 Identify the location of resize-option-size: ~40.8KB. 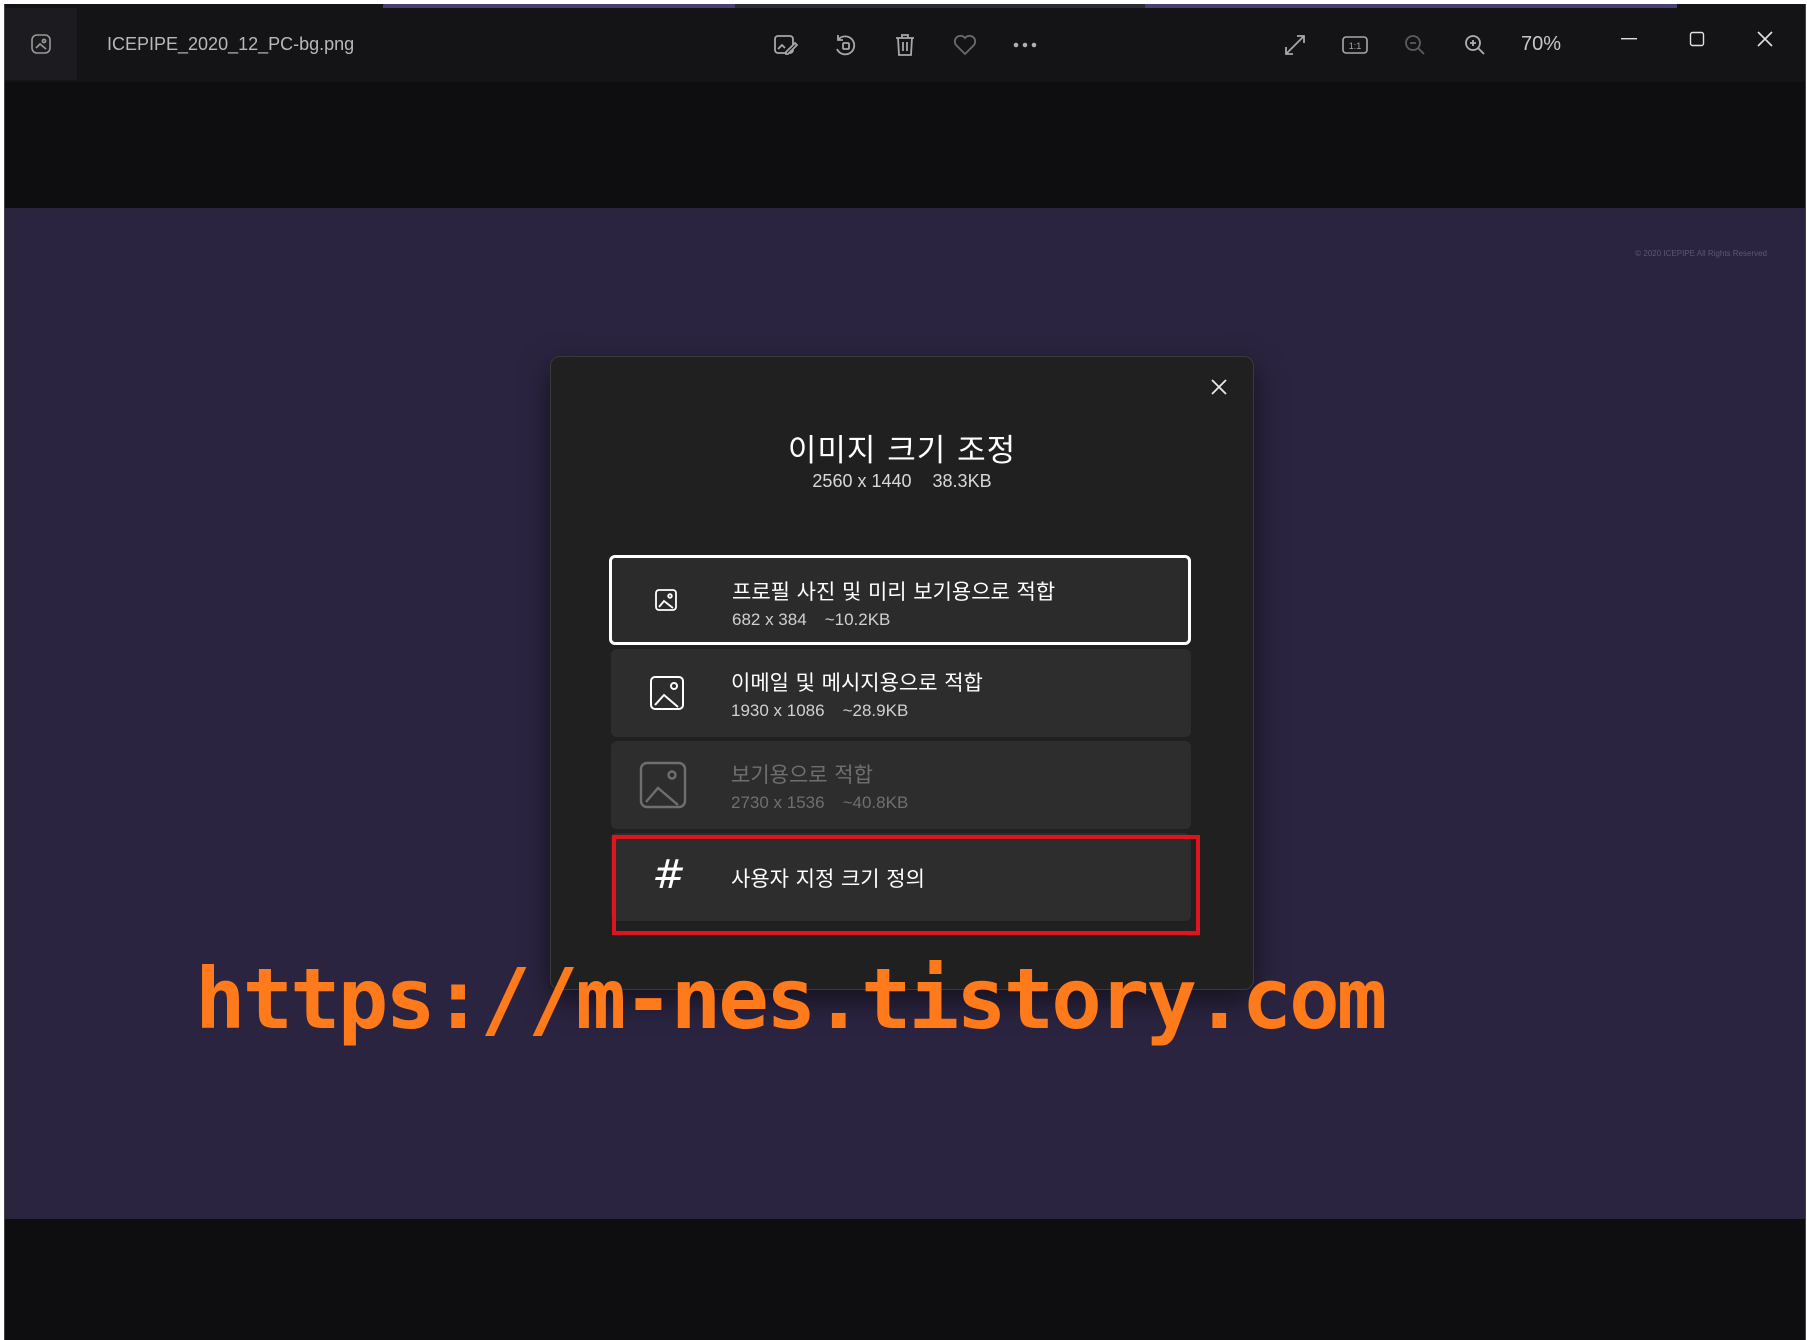
(875, 802).